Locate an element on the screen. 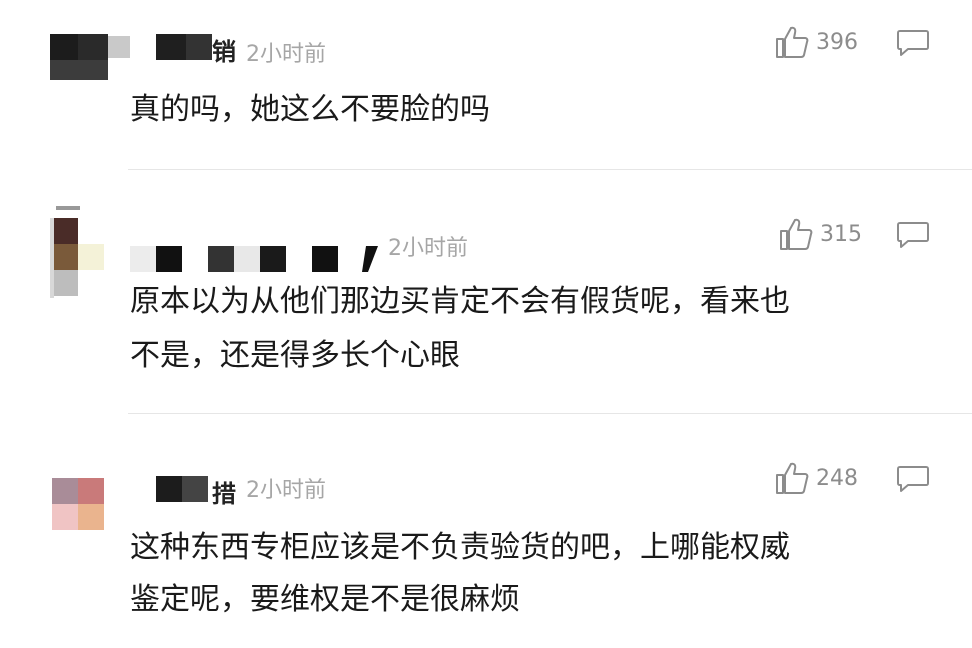 The height and width of the screenshot is (648, 972). like-button: 315 is located at coordinates (820, 234).